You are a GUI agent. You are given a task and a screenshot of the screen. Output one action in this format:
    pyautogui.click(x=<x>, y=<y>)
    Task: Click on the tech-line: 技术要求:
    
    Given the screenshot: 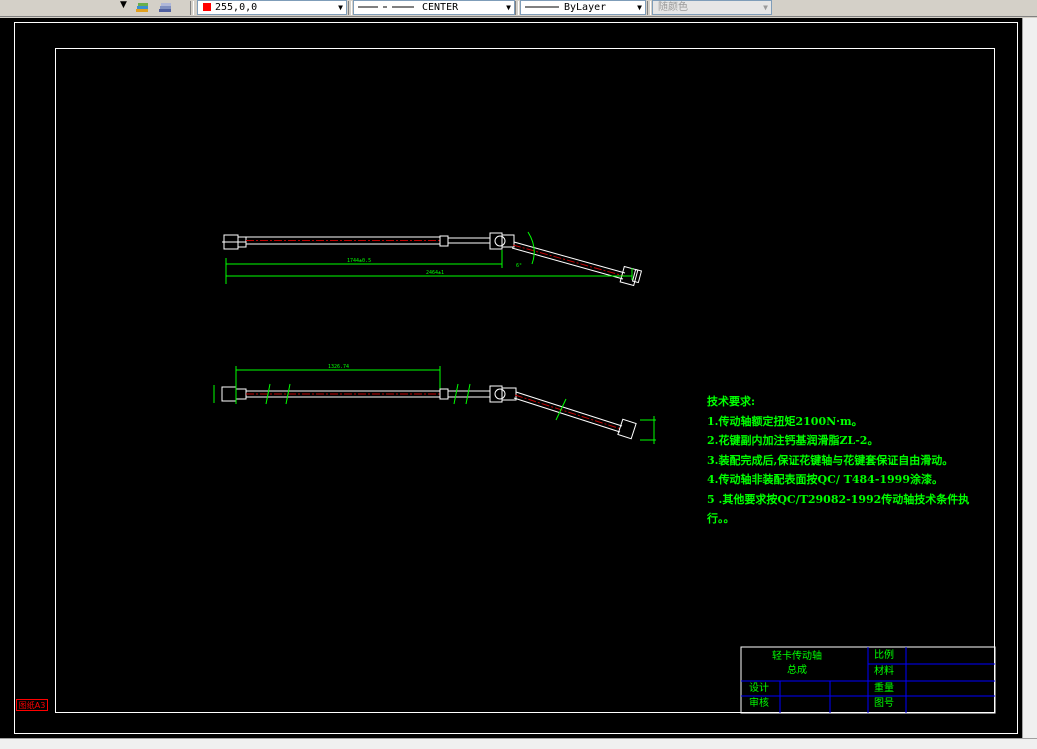 What is the action you would take?
    pyautogui.click(x=731, y=401)
    